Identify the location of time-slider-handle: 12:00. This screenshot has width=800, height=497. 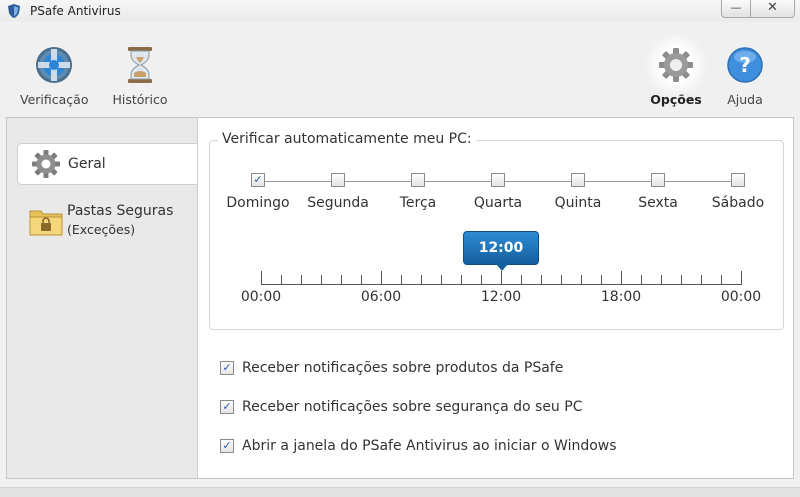
(501, 251).